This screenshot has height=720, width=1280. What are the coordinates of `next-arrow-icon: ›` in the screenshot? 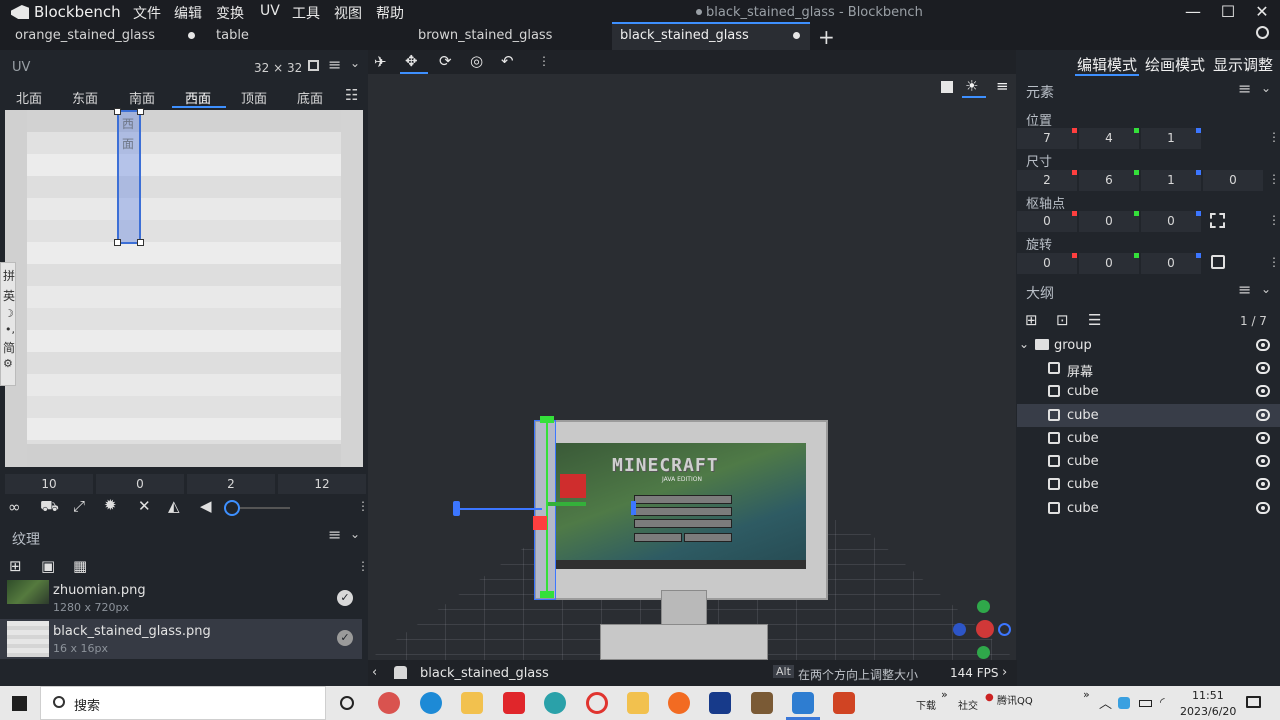 It's located at (1004, 672).